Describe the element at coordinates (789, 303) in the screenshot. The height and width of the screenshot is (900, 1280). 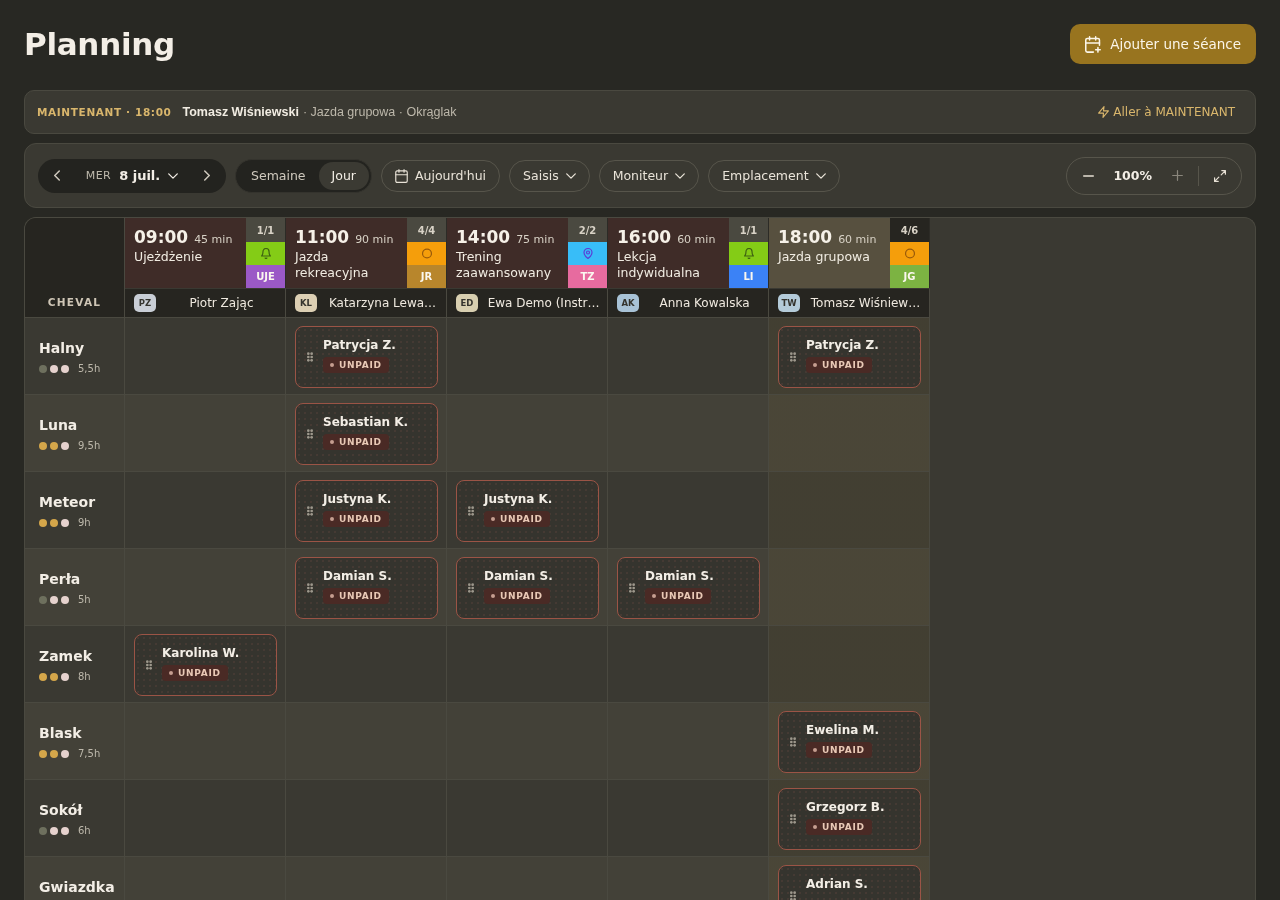
I see `avatar-initials: TW` at that location.